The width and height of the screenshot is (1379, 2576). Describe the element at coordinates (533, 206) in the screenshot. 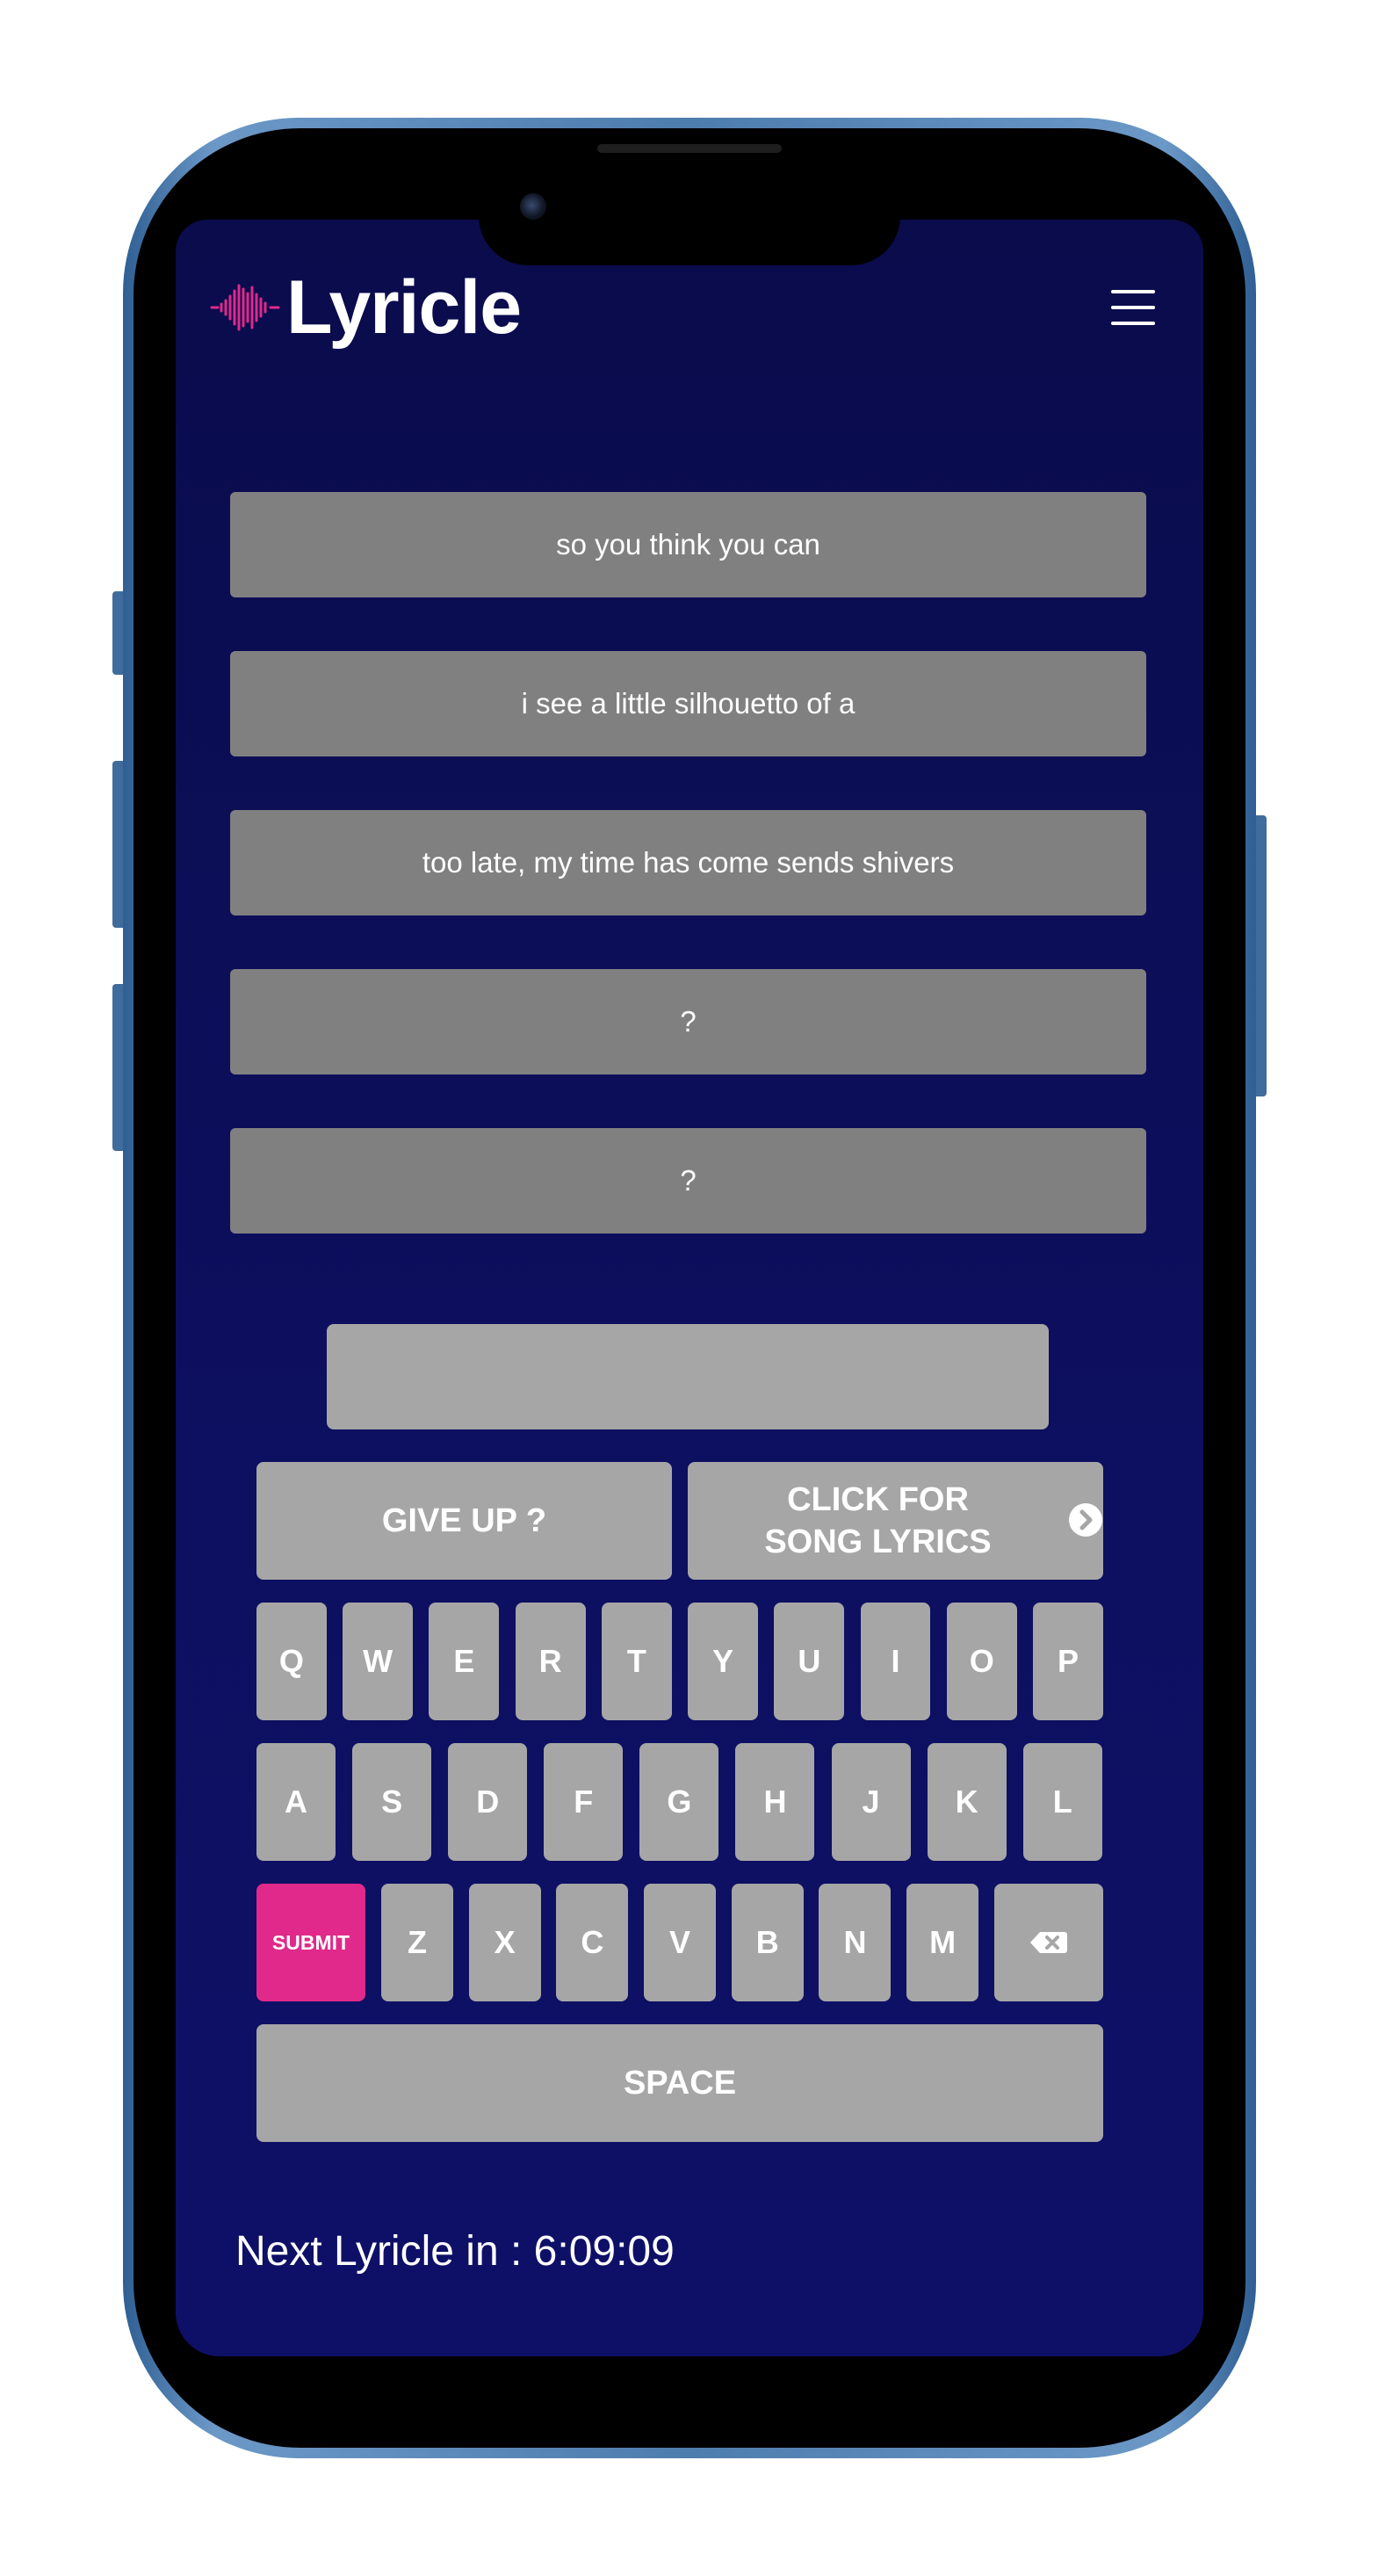

I see `front-camera` at that location.